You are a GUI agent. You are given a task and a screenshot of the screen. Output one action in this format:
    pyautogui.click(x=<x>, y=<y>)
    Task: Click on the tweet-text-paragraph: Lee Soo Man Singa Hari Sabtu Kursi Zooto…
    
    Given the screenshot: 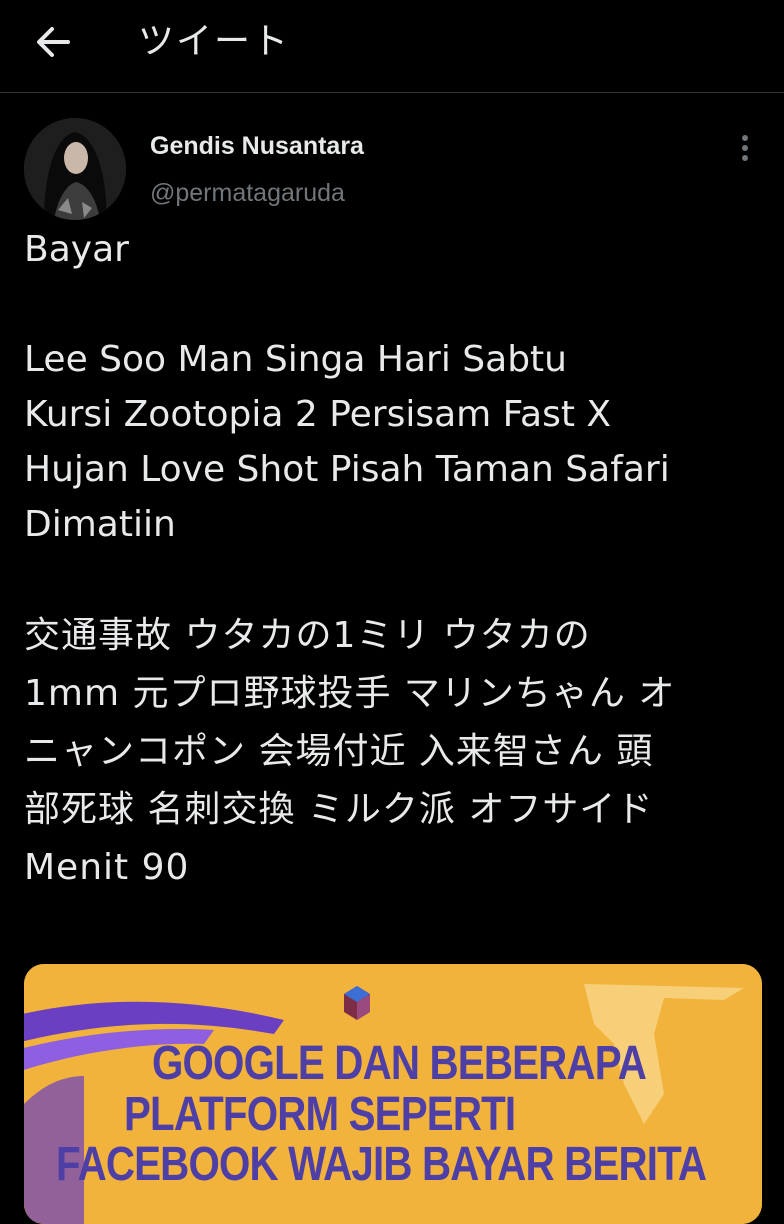 What is the action you would take?
    pyautogui.click(x=347, y=442)
    